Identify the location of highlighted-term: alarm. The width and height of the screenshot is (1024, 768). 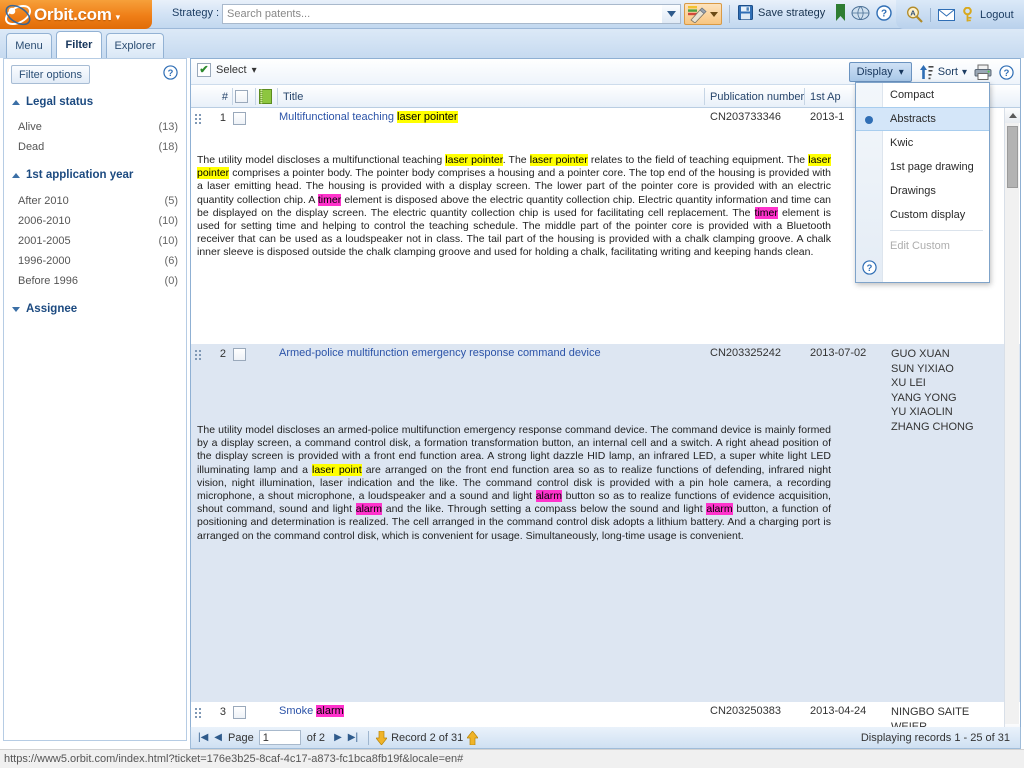
(368, 509).